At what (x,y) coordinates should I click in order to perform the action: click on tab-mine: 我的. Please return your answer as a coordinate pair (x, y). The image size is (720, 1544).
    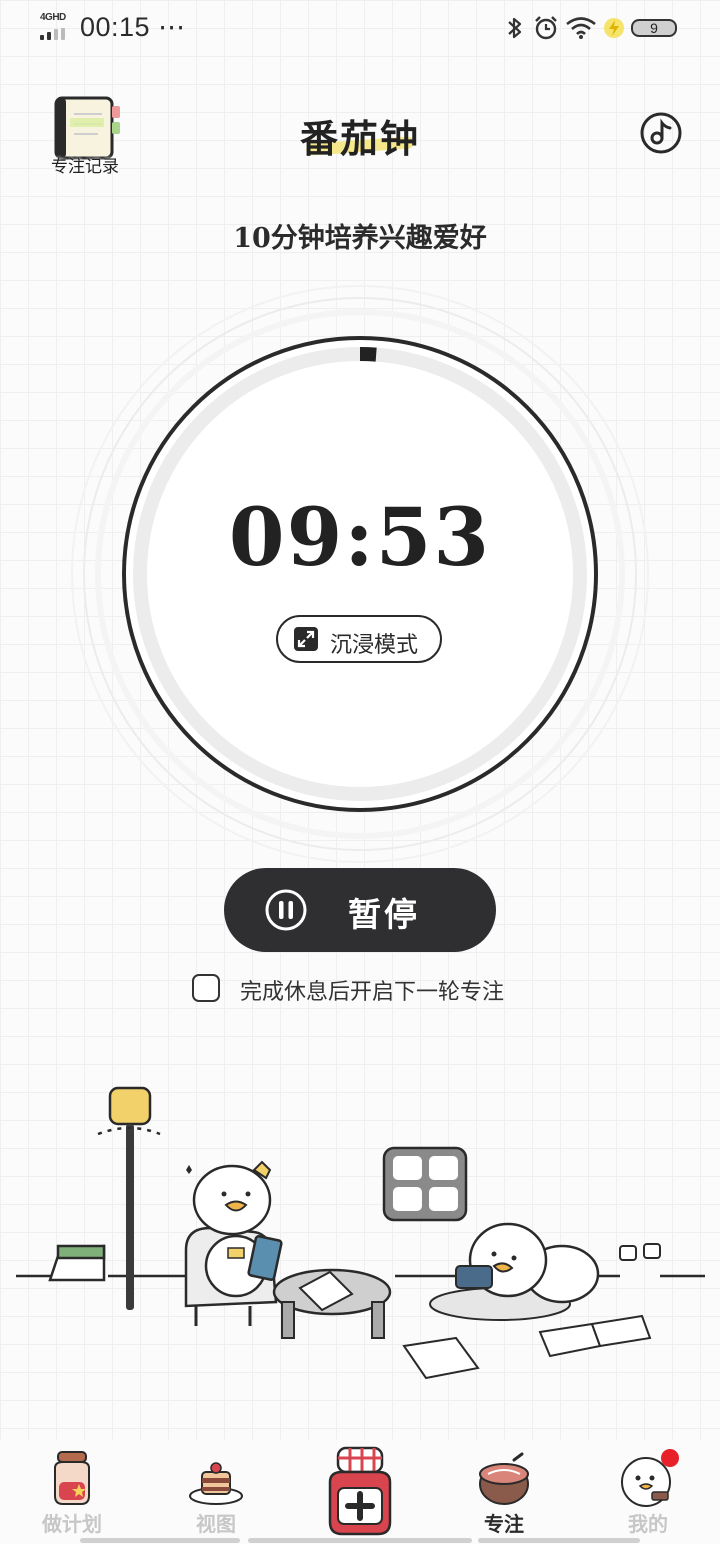
    Looking at the image, I should click on (648, 1492).